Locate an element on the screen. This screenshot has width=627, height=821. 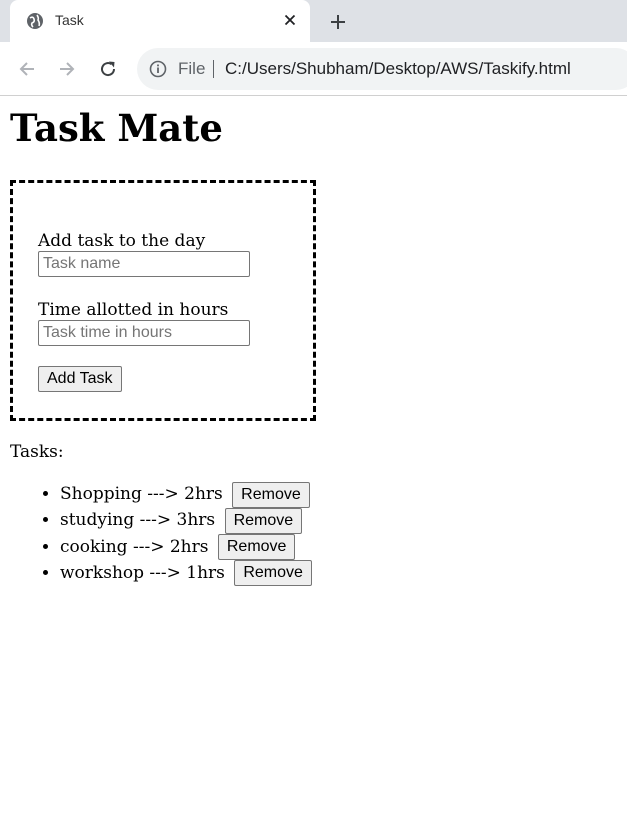
tab-strip: Task is located at coordinates (313, 21).